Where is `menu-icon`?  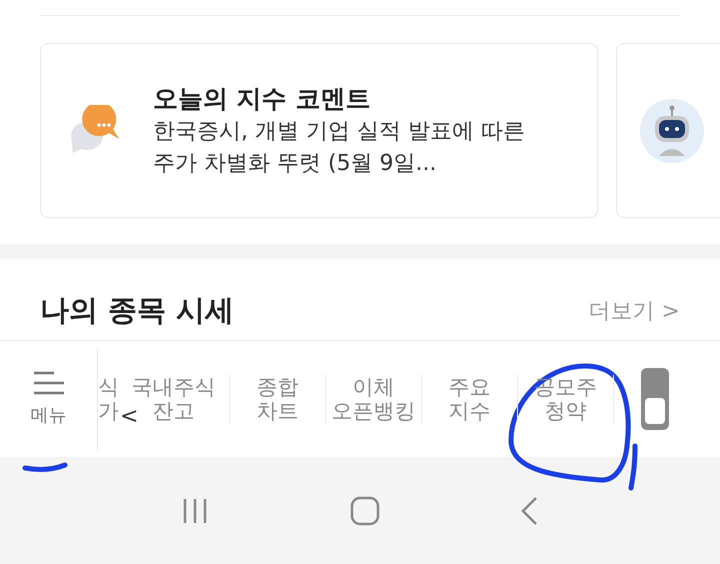 menu-icon is located at coordinates (49, 383).